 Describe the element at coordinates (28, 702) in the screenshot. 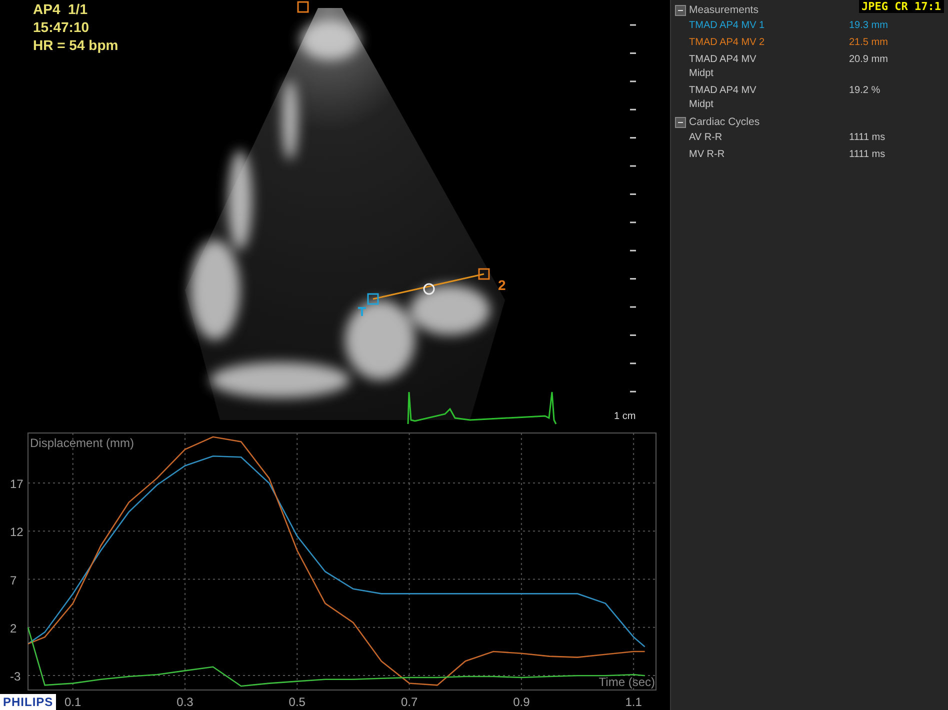

I see `brand-logo: PHILIPS` at that location.